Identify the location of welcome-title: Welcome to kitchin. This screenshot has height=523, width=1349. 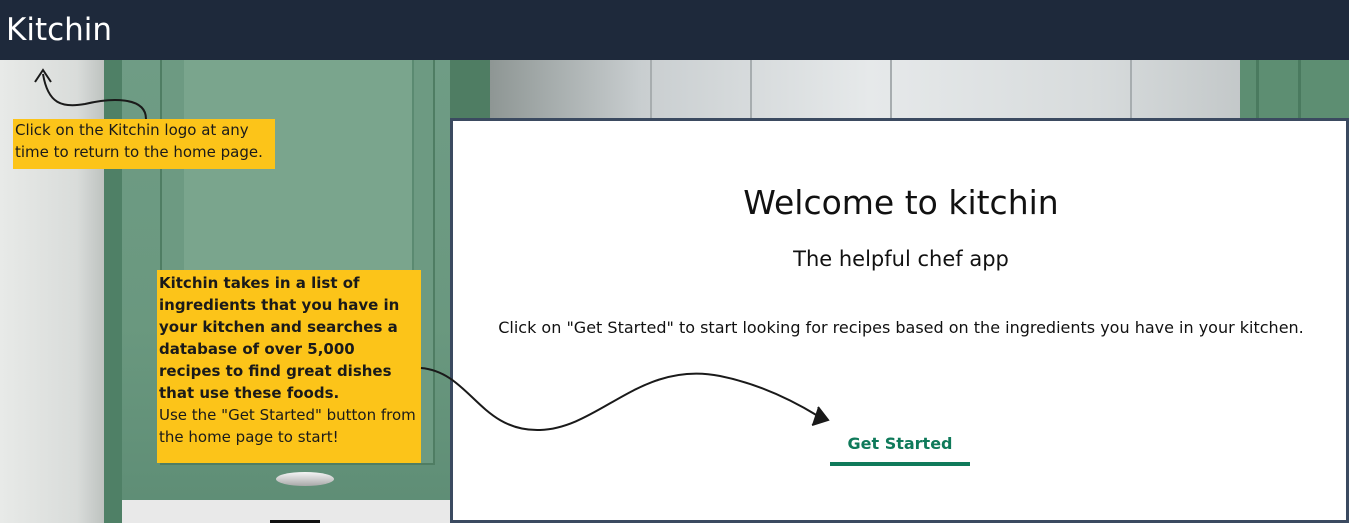
(901, 202).